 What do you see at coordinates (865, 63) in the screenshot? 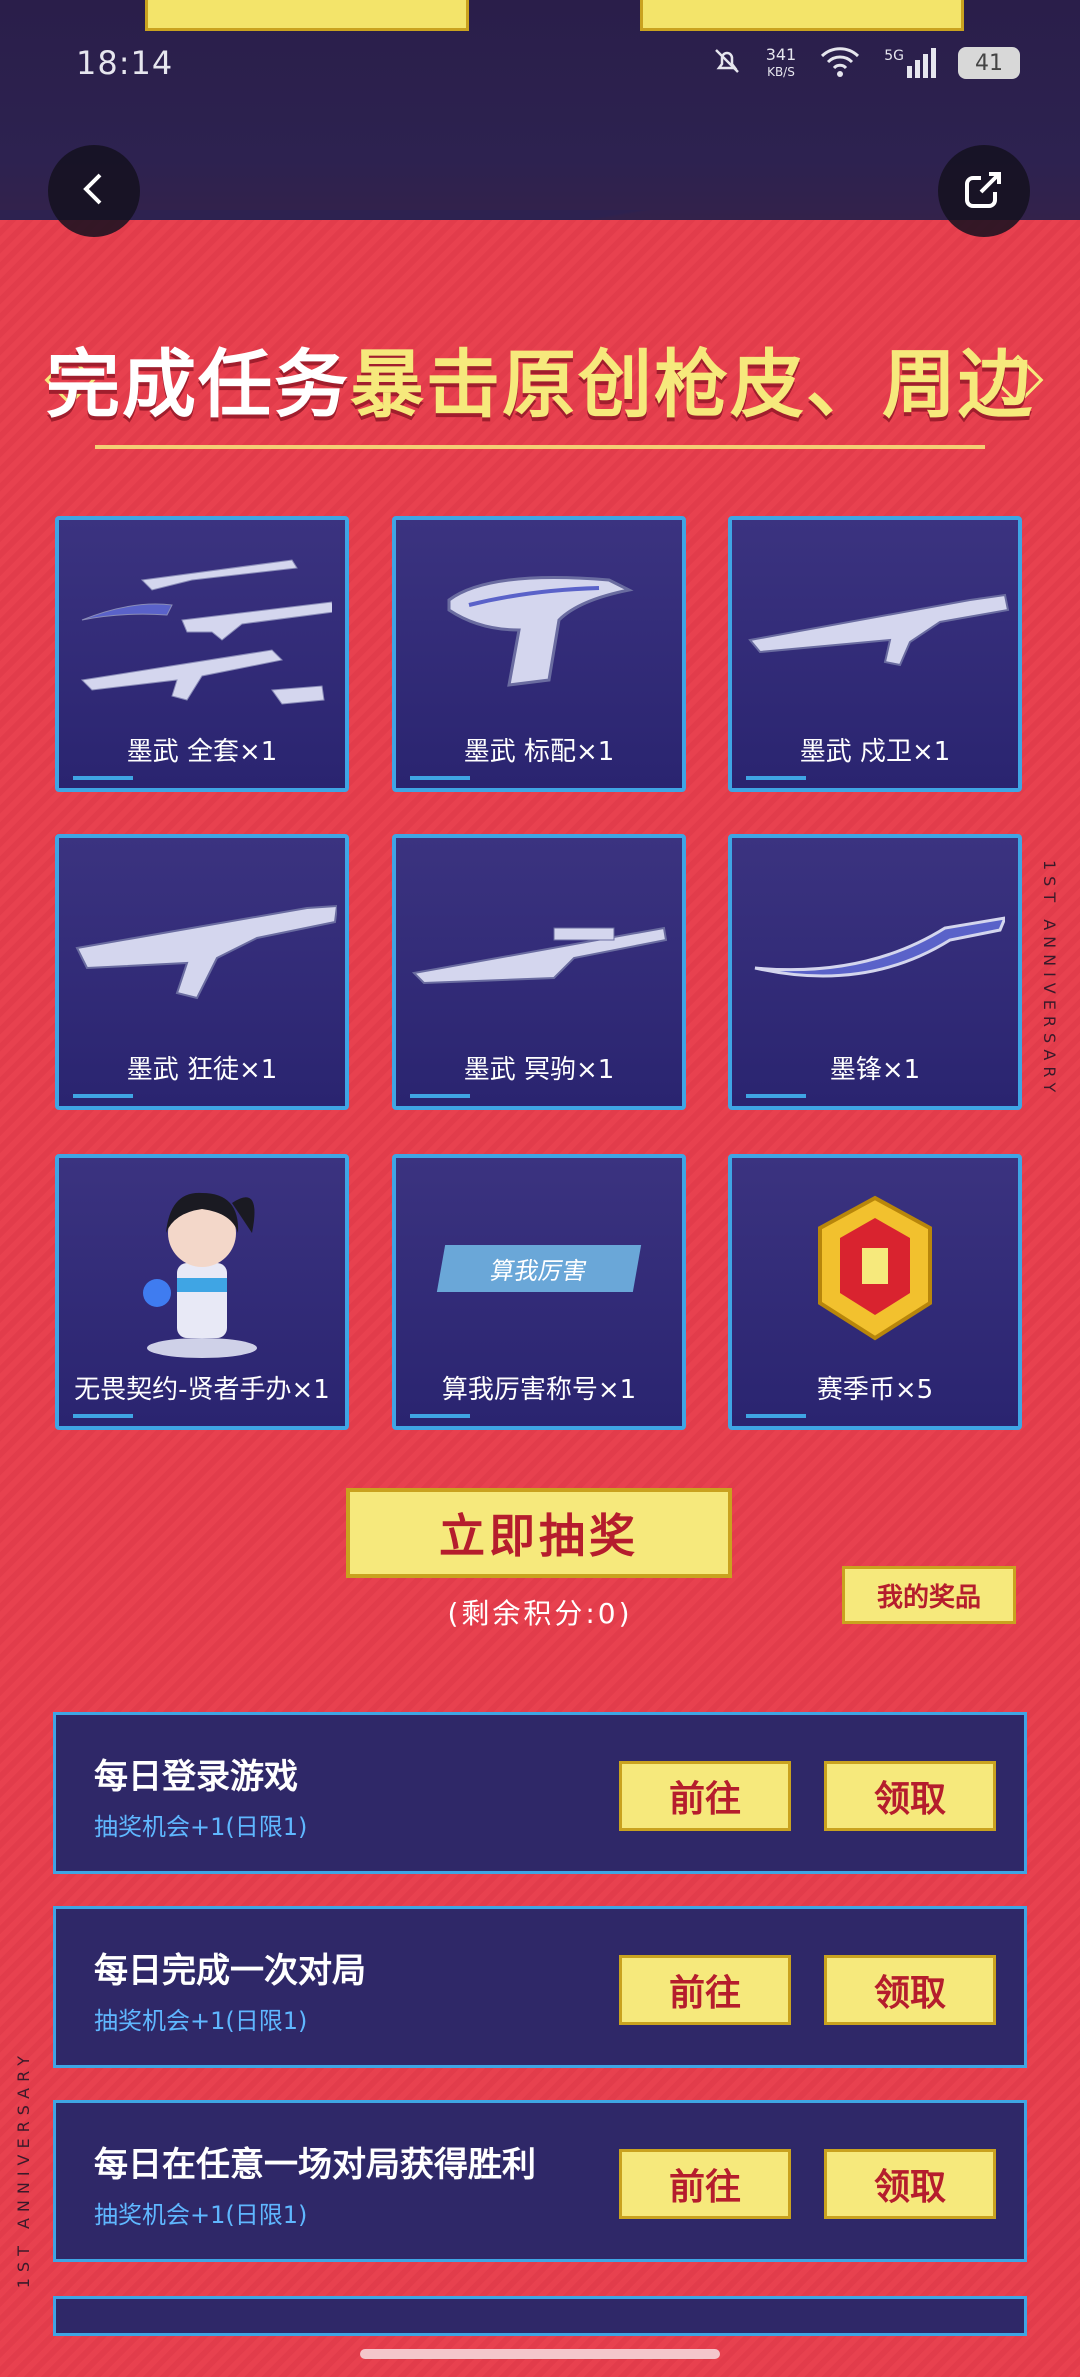
I see `status-icons: 341 KB/S 5G 41` at bounding box center [865, 63].